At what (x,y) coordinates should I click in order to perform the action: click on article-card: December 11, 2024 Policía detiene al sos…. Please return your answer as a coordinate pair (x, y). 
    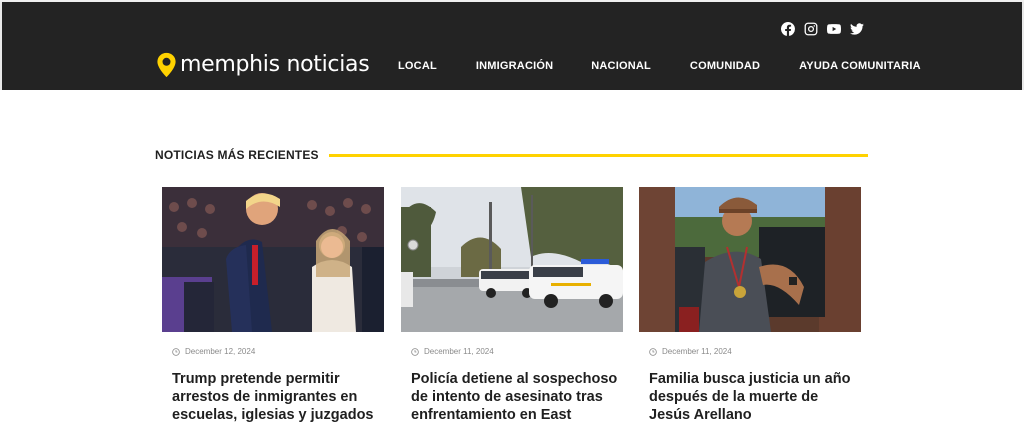
    Looking at the image, I should click on (512, 305).